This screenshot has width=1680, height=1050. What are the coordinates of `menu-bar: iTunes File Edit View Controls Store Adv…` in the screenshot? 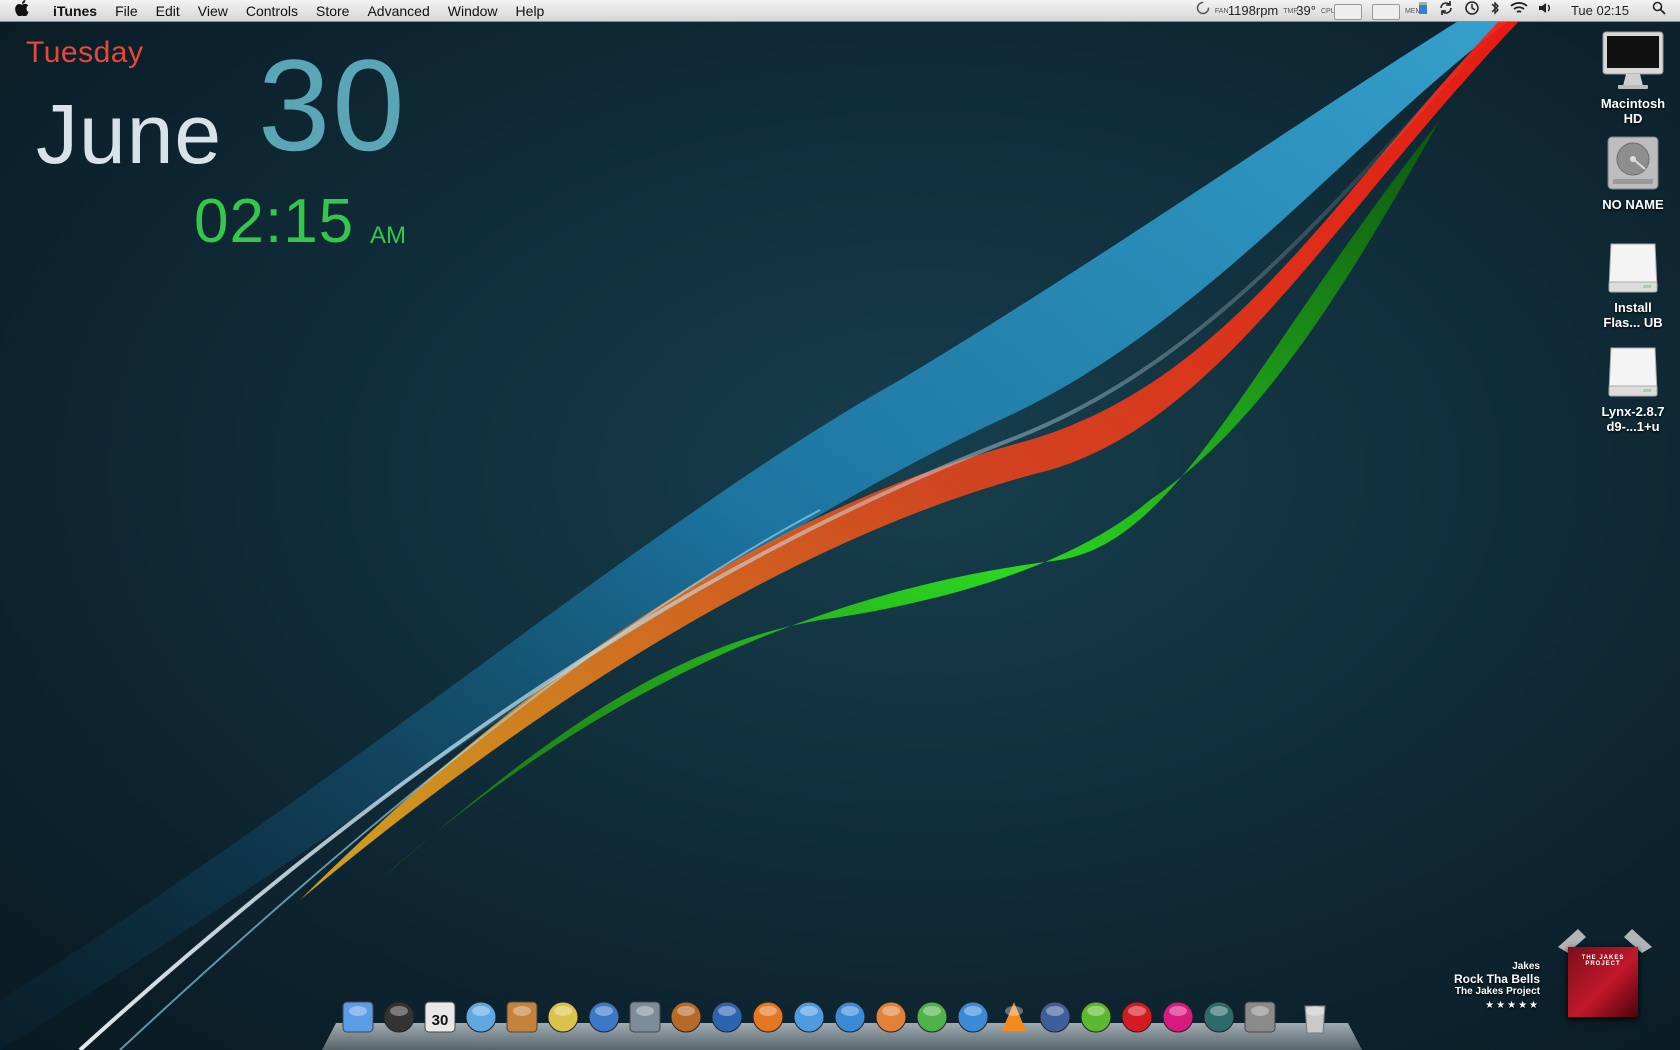 It's located at (840, 11).